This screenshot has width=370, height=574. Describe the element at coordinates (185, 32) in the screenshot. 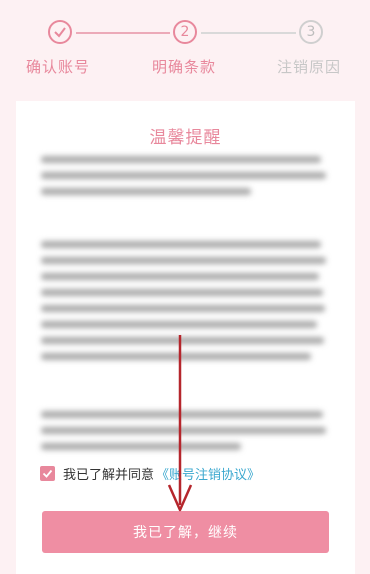

I see `step-2-number: 2` at that location.